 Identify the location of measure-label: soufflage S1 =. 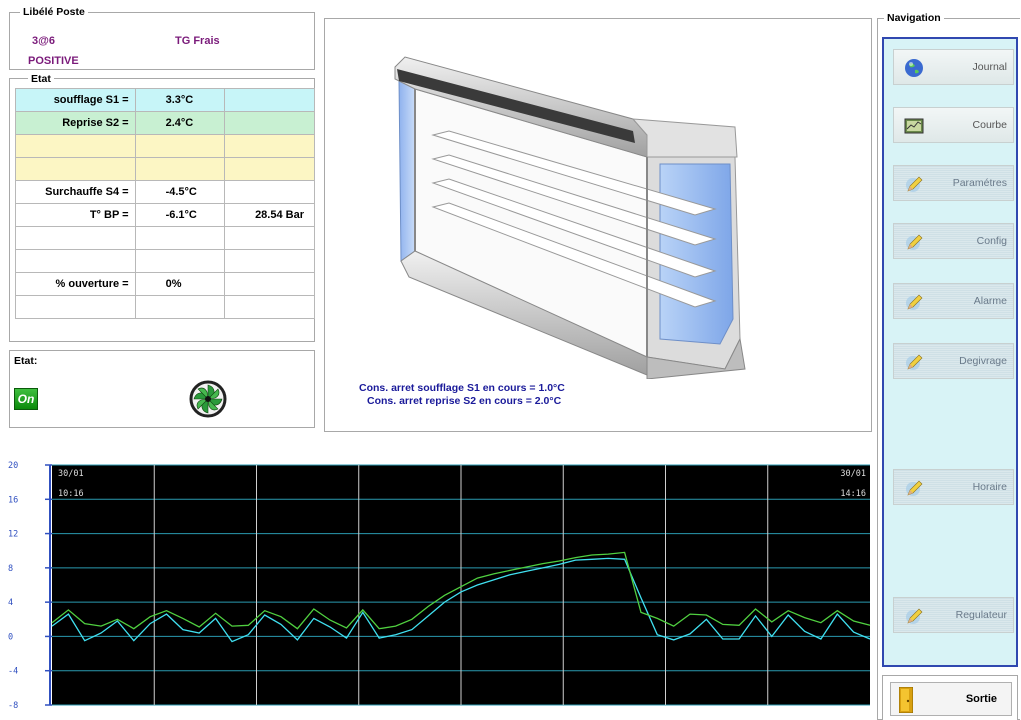
(75, 100).